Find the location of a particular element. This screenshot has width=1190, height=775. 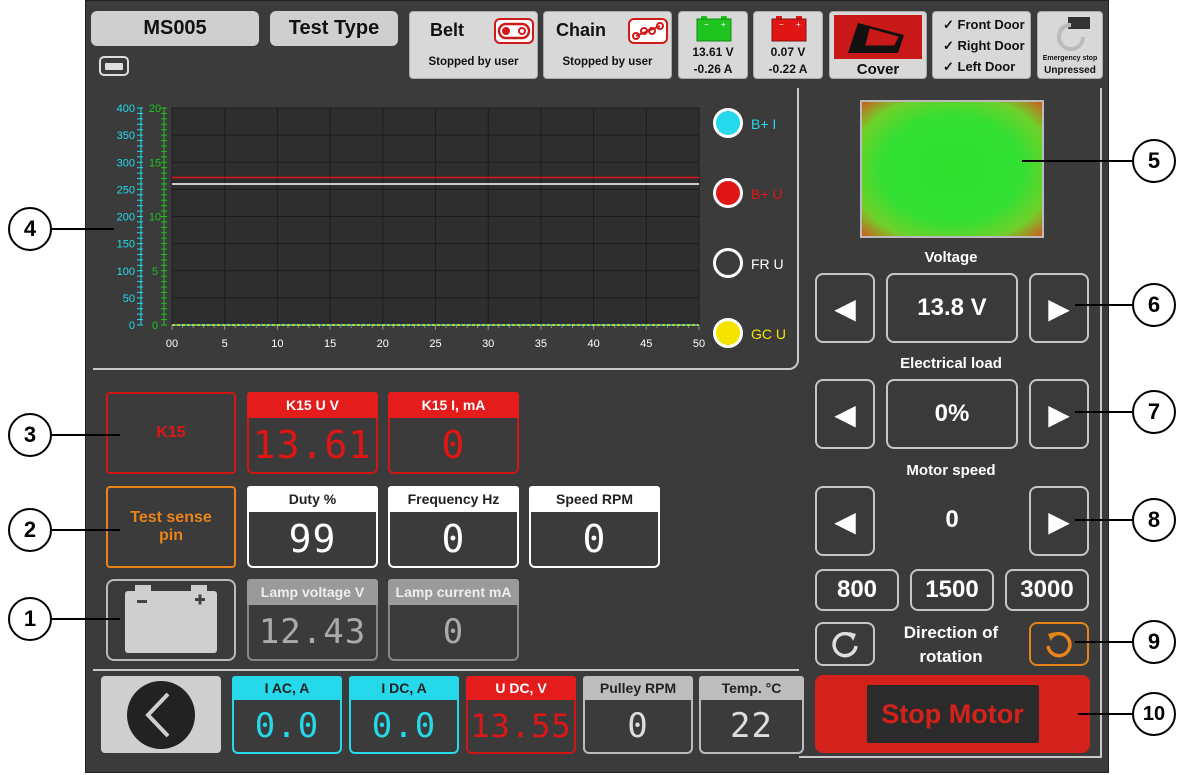

back-arrow-icon is located at coordinates (161, 714).